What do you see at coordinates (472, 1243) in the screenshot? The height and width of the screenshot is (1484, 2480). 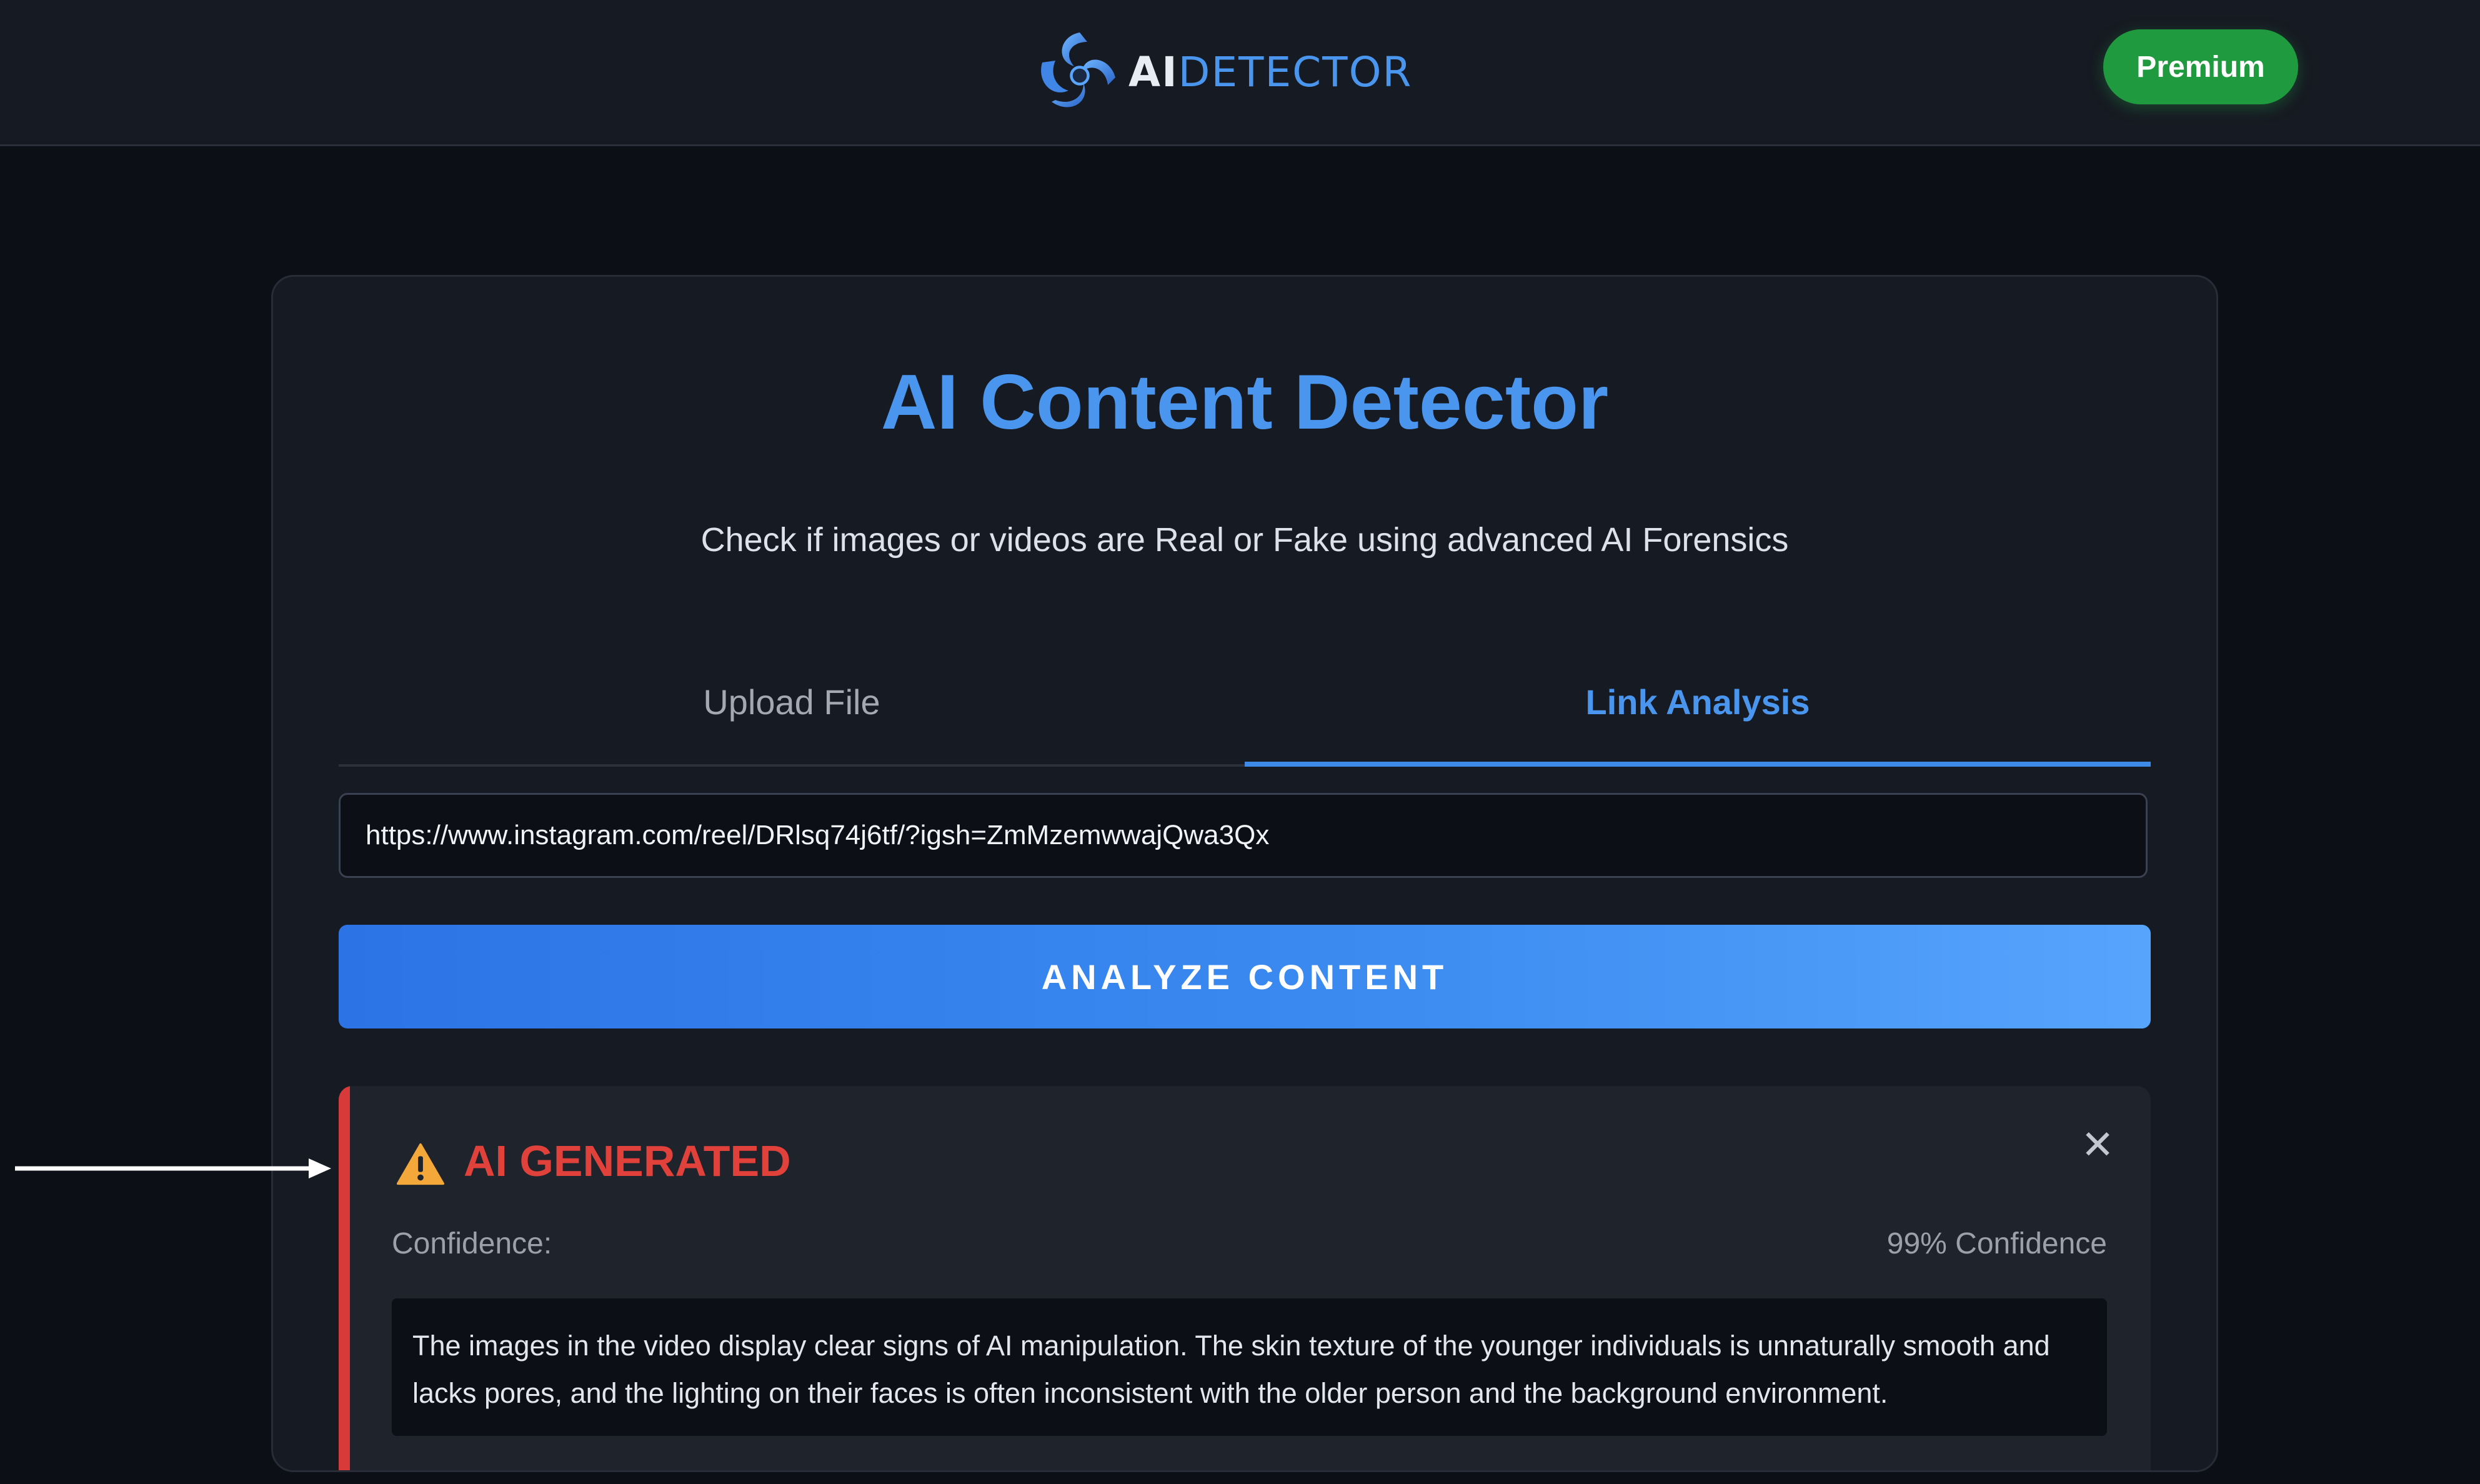 I see `confidence-label: Confidence:` at bounding box center [472, 1243].